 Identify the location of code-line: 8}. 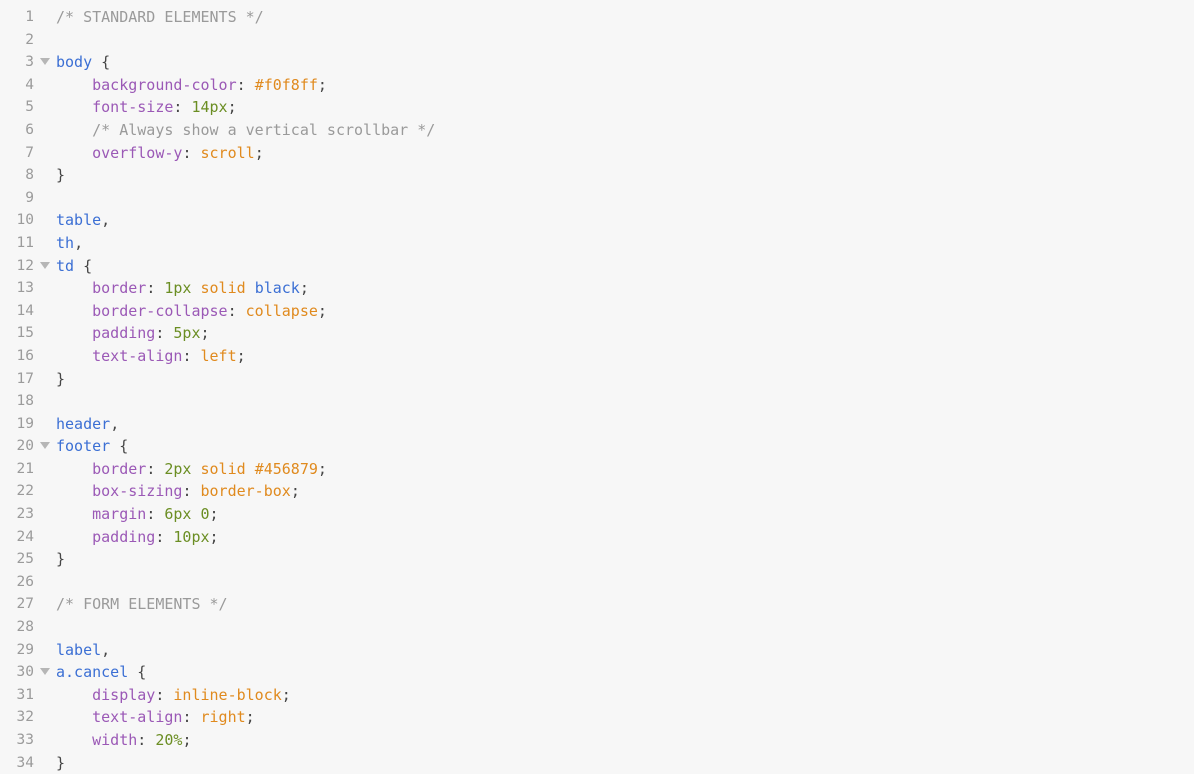
(597, 175).